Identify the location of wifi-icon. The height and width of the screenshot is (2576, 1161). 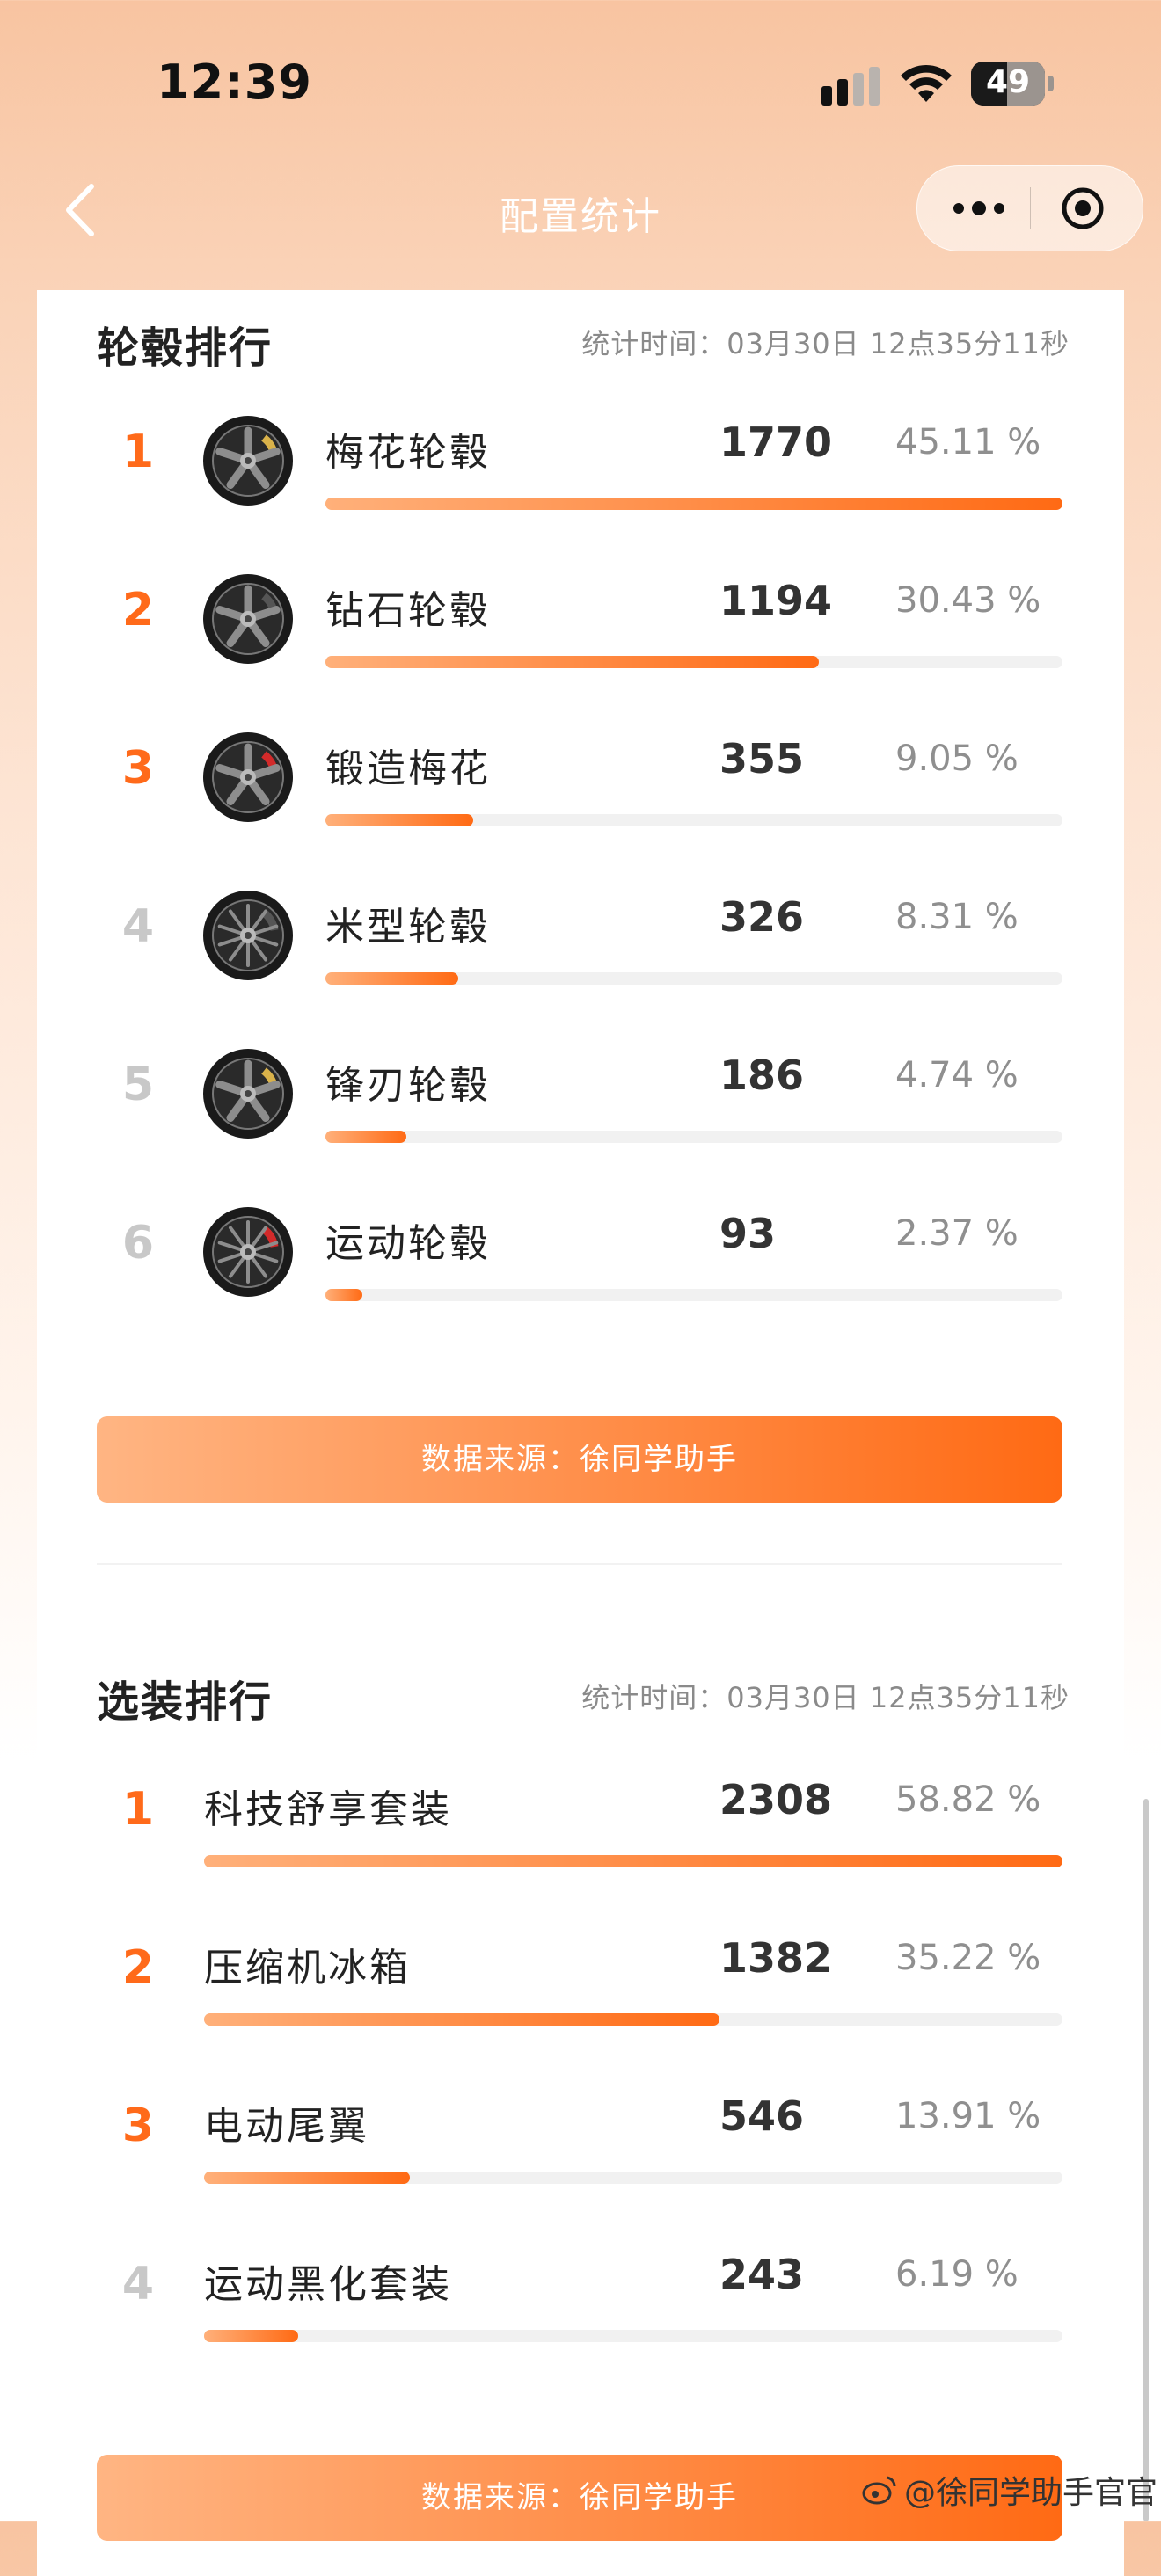
(926, 83).